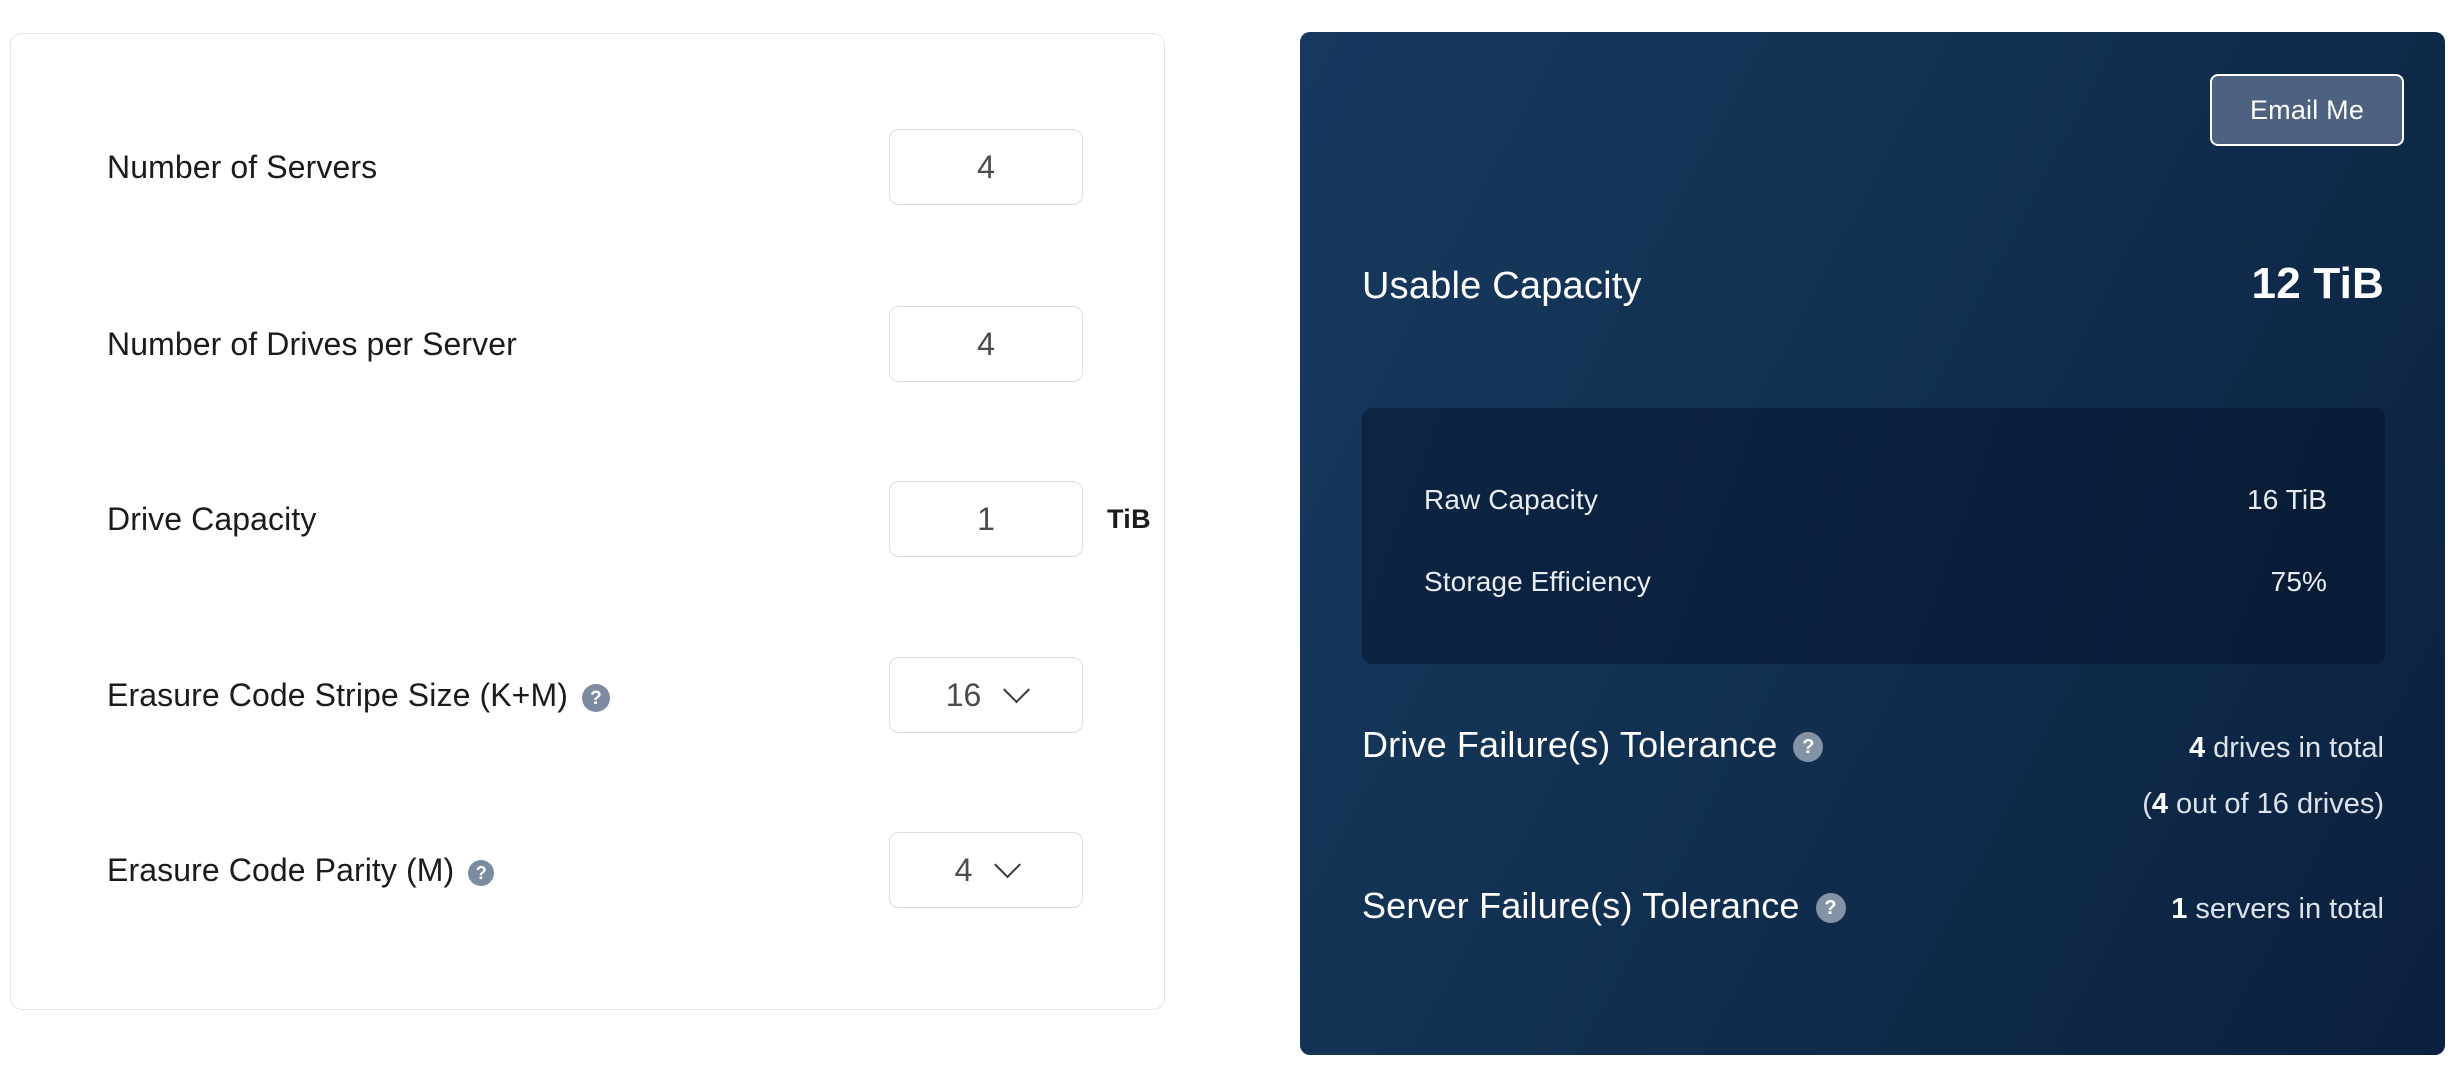 This screenshot has height=1078, width=2462. What do you see at coordinates (1502, 286) in the screenshot?
I see `usable-capacity-label: Usable Capacity` at bounding box center [1502, 286].